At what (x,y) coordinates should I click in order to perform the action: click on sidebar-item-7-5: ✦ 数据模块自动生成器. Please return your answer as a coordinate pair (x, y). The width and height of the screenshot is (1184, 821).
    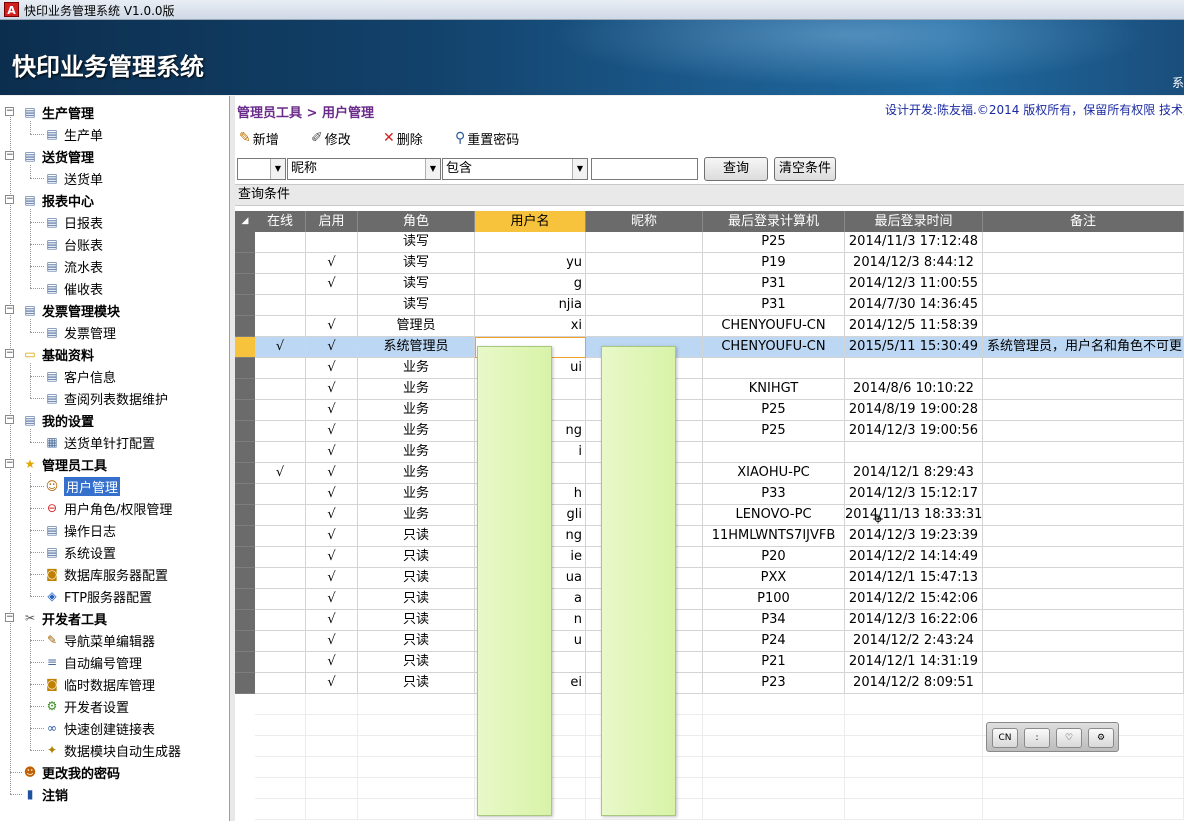
    Looking at the image, I should click on (112, 750).